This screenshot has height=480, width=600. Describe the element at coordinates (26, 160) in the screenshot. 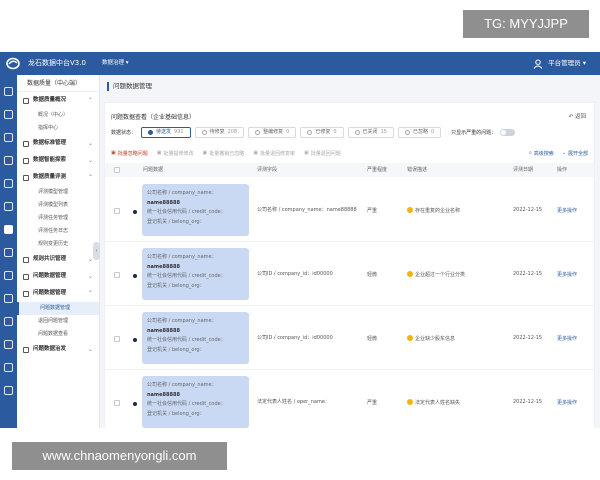

I see `group-icon` at that location.